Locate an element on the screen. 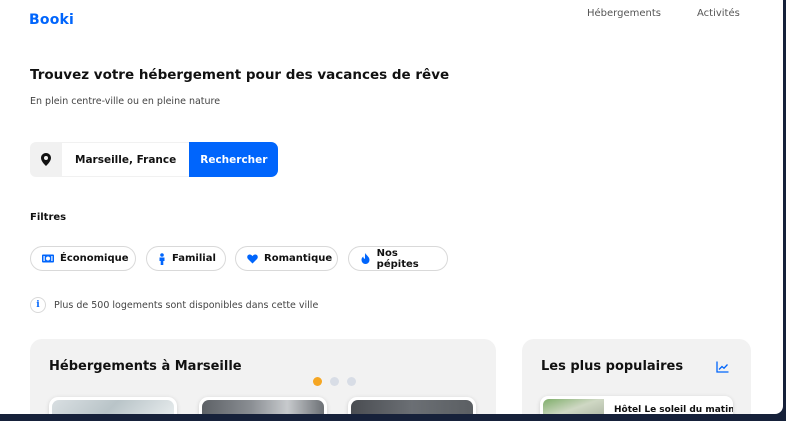 The image size is (786, 421). filter-label: Nos pépites is located at coordinates (397, 258).